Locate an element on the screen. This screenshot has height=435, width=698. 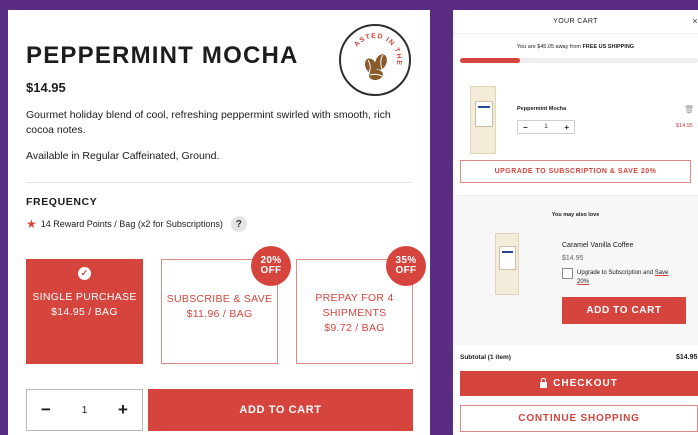
decrease-button: − is located at coordinates (46, 410).